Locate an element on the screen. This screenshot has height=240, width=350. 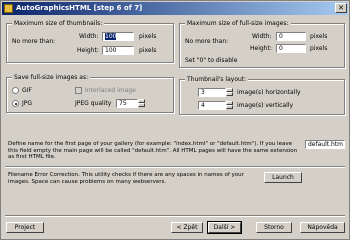
full-width-input: 0 is located at coordinates (291, 36).